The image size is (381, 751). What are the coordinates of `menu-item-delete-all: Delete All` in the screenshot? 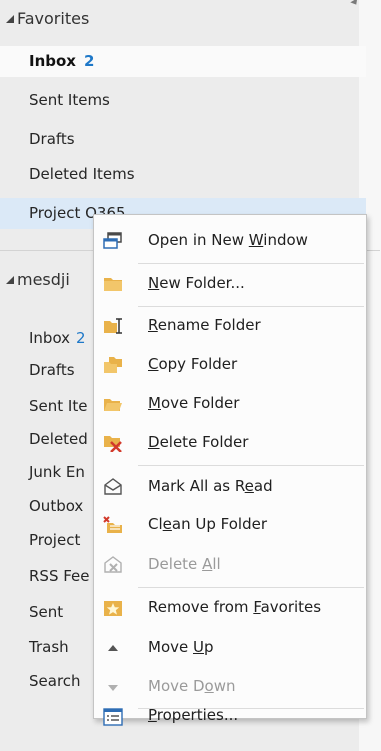 It's located at (230, 565).